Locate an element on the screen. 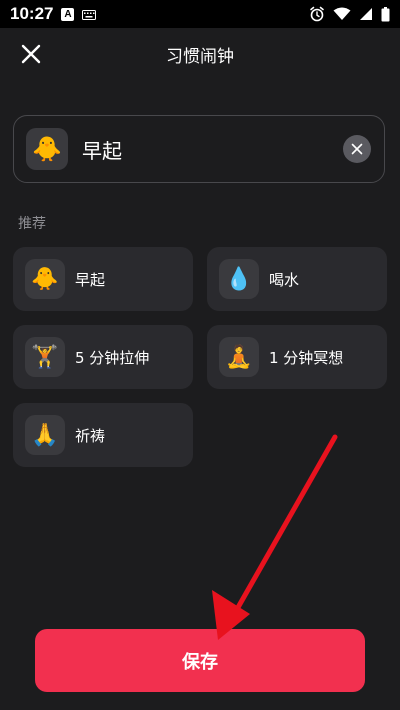 The height and width of the screenshot is (710, 400). recommend-item-label: 早起 is located at coordinates (90, 279).